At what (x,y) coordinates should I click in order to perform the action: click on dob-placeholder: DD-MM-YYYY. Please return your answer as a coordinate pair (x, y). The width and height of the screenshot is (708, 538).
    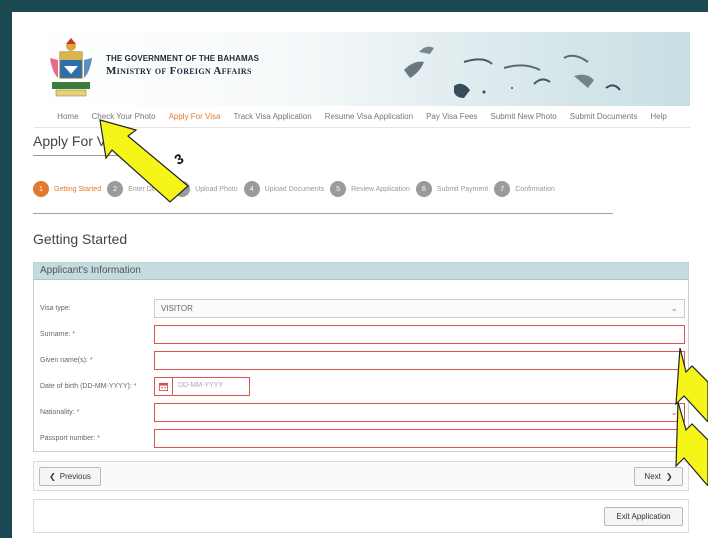
    Looking at the image, I should click on (201, 385).